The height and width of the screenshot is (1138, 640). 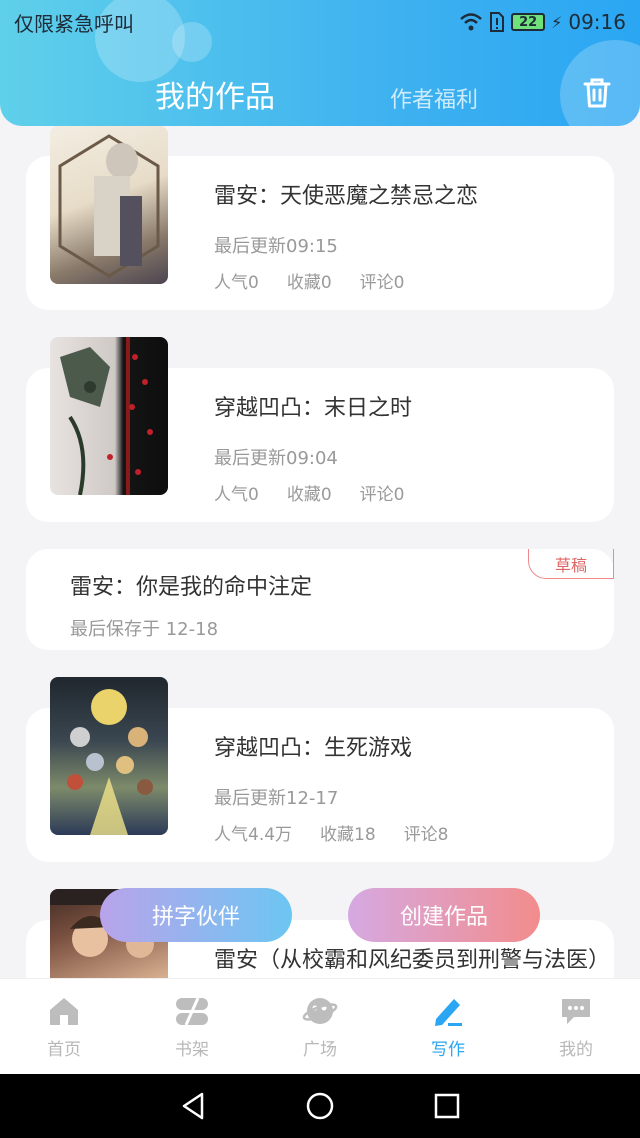 I want to click on top-header: 仅限紧急呼叫 22 ⚡ 09:16 我的作品 作者福利, so click(x=320, y=63).